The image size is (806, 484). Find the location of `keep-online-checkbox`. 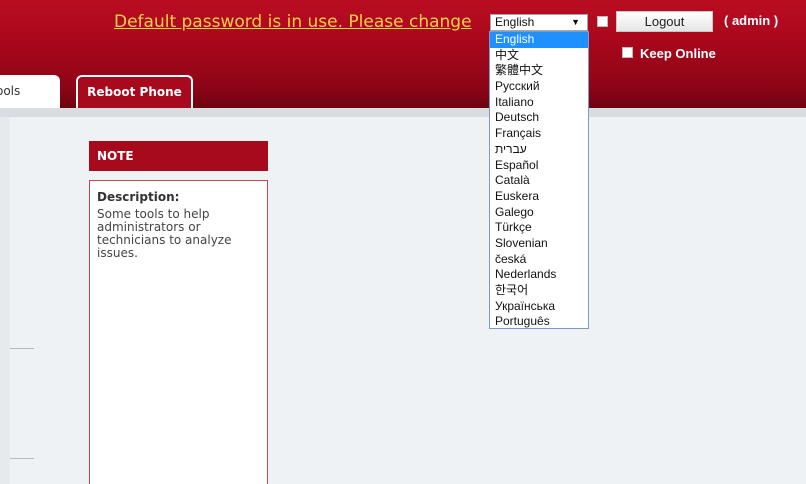

keep-online-checkbox is located at coordinates (627, 52).